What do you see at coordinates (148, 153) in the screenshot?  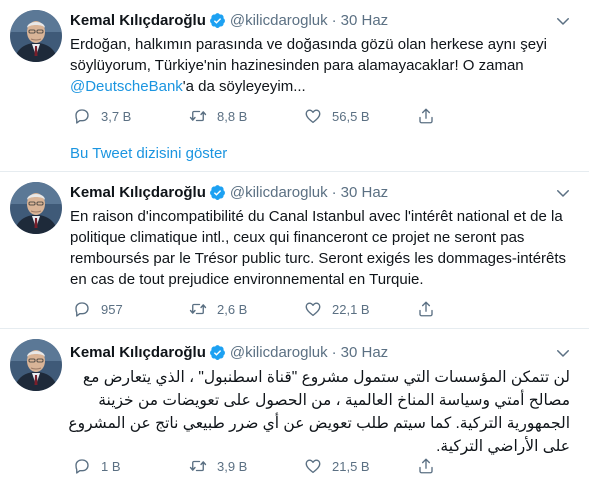 I see `show-thread-link: Bu Tweet dizisini göster` at bounding box center [148, 153].